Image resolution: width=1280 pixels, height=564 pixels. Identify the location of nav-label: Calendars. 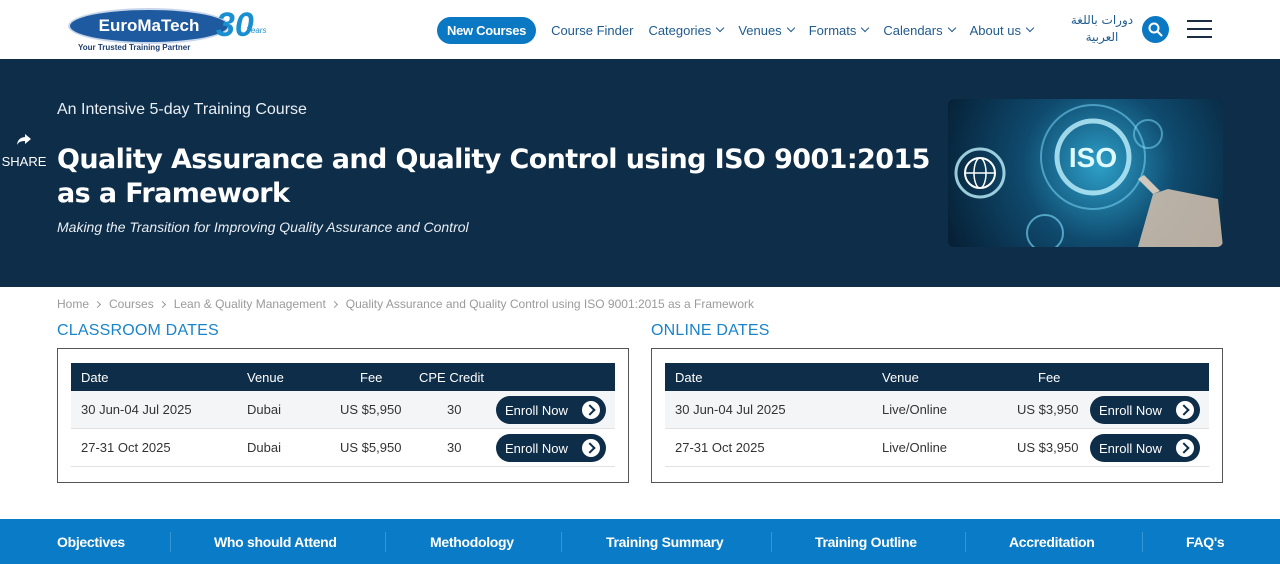
(913, 30).